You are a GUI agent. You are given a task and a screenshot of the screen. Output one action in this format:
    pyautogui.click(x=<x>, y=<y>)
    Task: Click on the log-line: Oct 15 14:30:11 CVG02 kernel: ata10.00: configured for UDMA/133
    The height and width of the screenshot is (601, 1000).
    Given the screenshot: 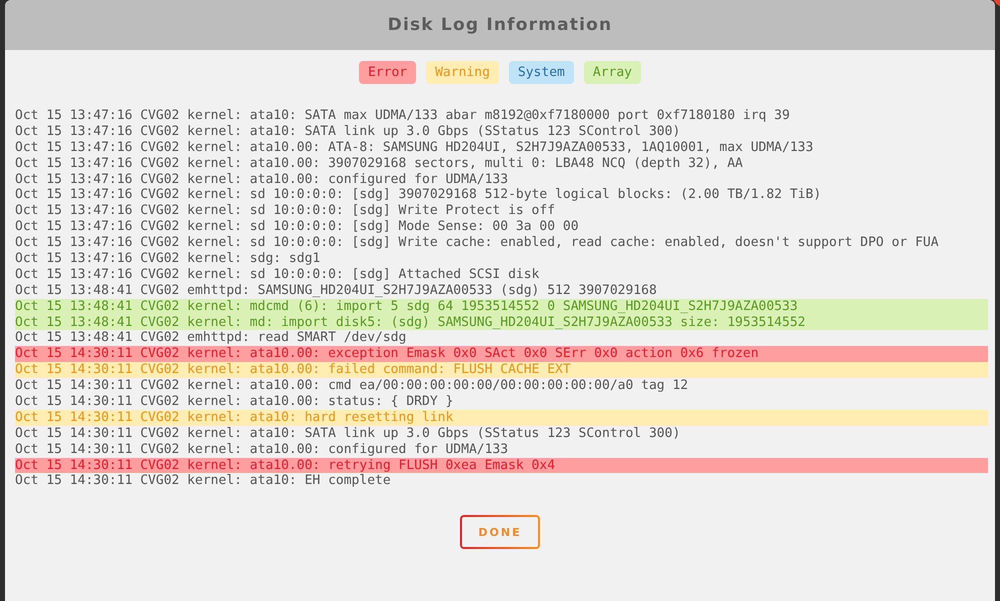 What is the action you would take?
    pyautogui.click(x=262, y=450)
    